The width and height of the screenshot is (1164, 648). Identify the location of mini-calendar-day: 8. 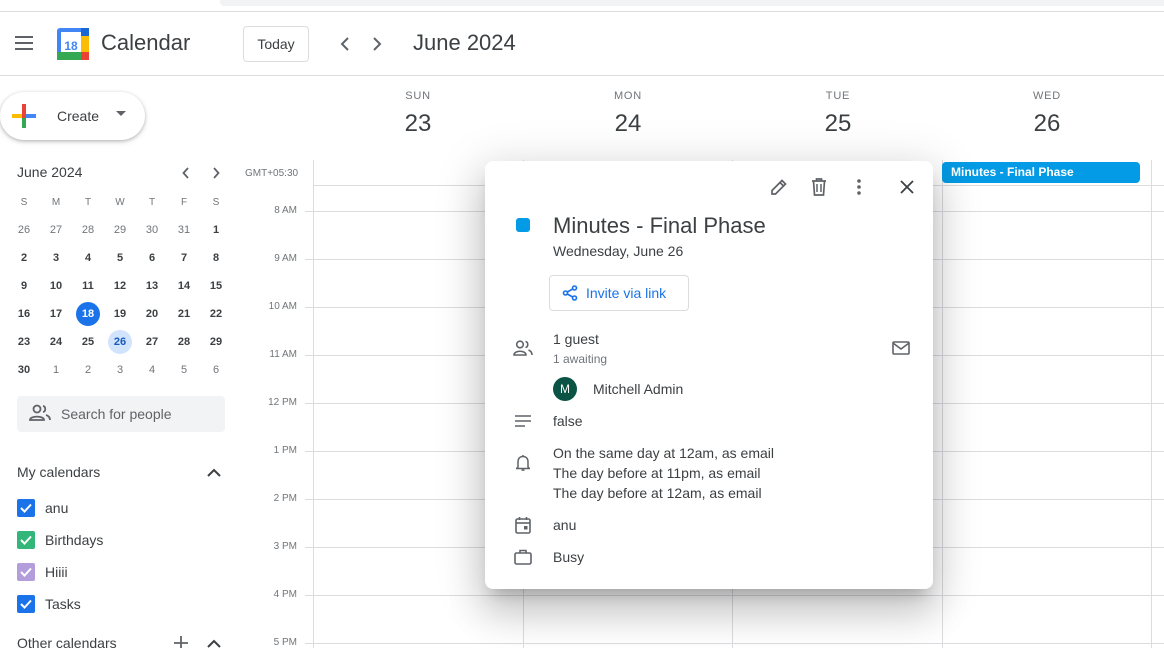
(216, 258).